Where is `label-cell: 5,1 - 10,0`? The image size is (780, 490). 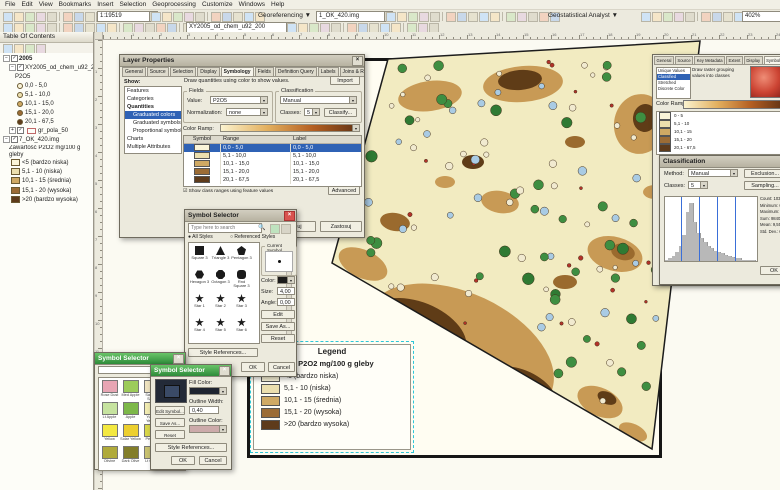
label-cell: 5,1 - 10,0 is located at coordinates (326, 156).